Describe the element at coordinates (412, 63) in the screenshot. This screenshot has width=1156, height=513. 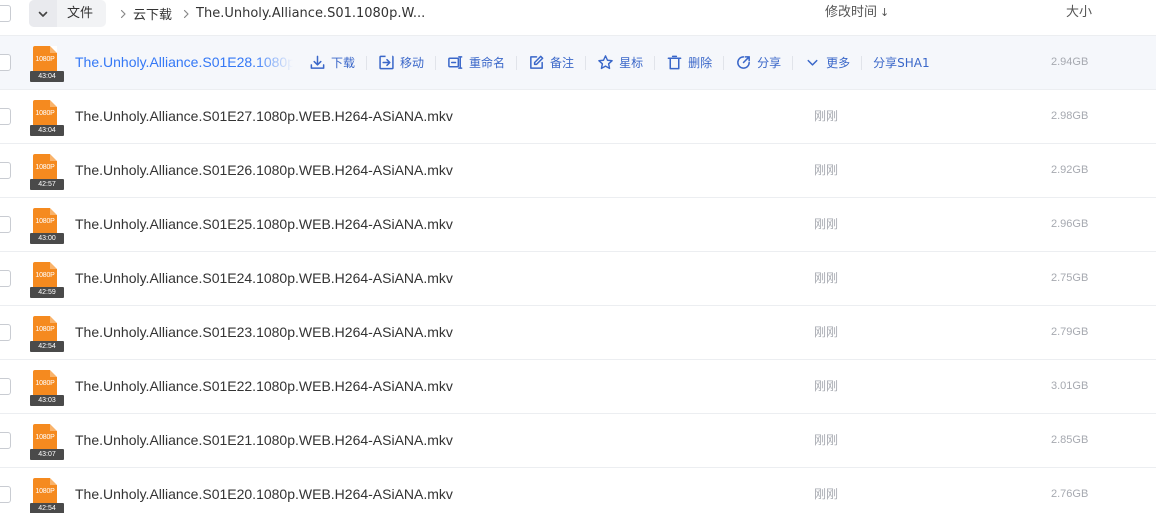
I see `move-label: 移动` at that location.